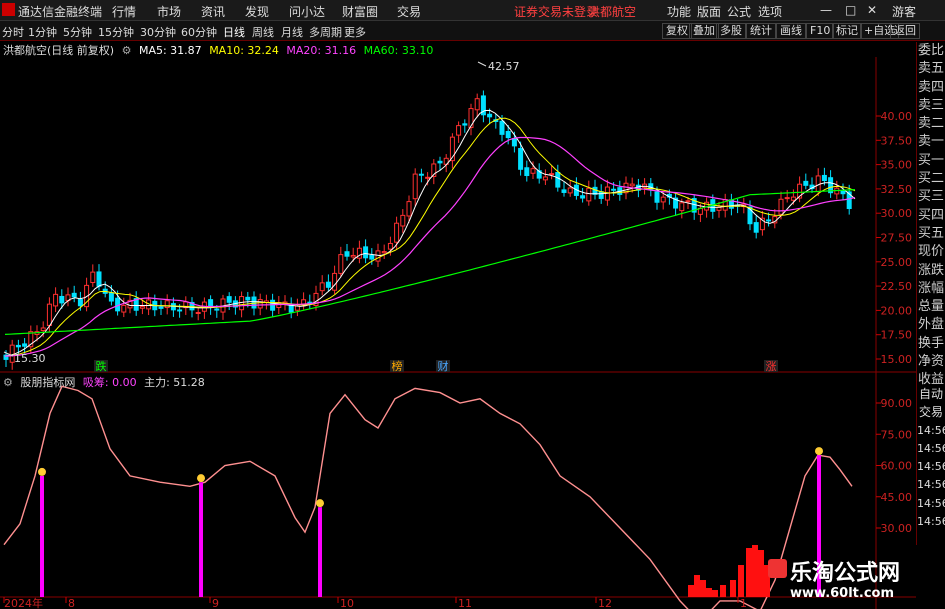 The width and height of the screenshot is (945, 609). Describe the element at coordinates (931, 197) in the screenshot. I see `side-label: 买三` at that location.